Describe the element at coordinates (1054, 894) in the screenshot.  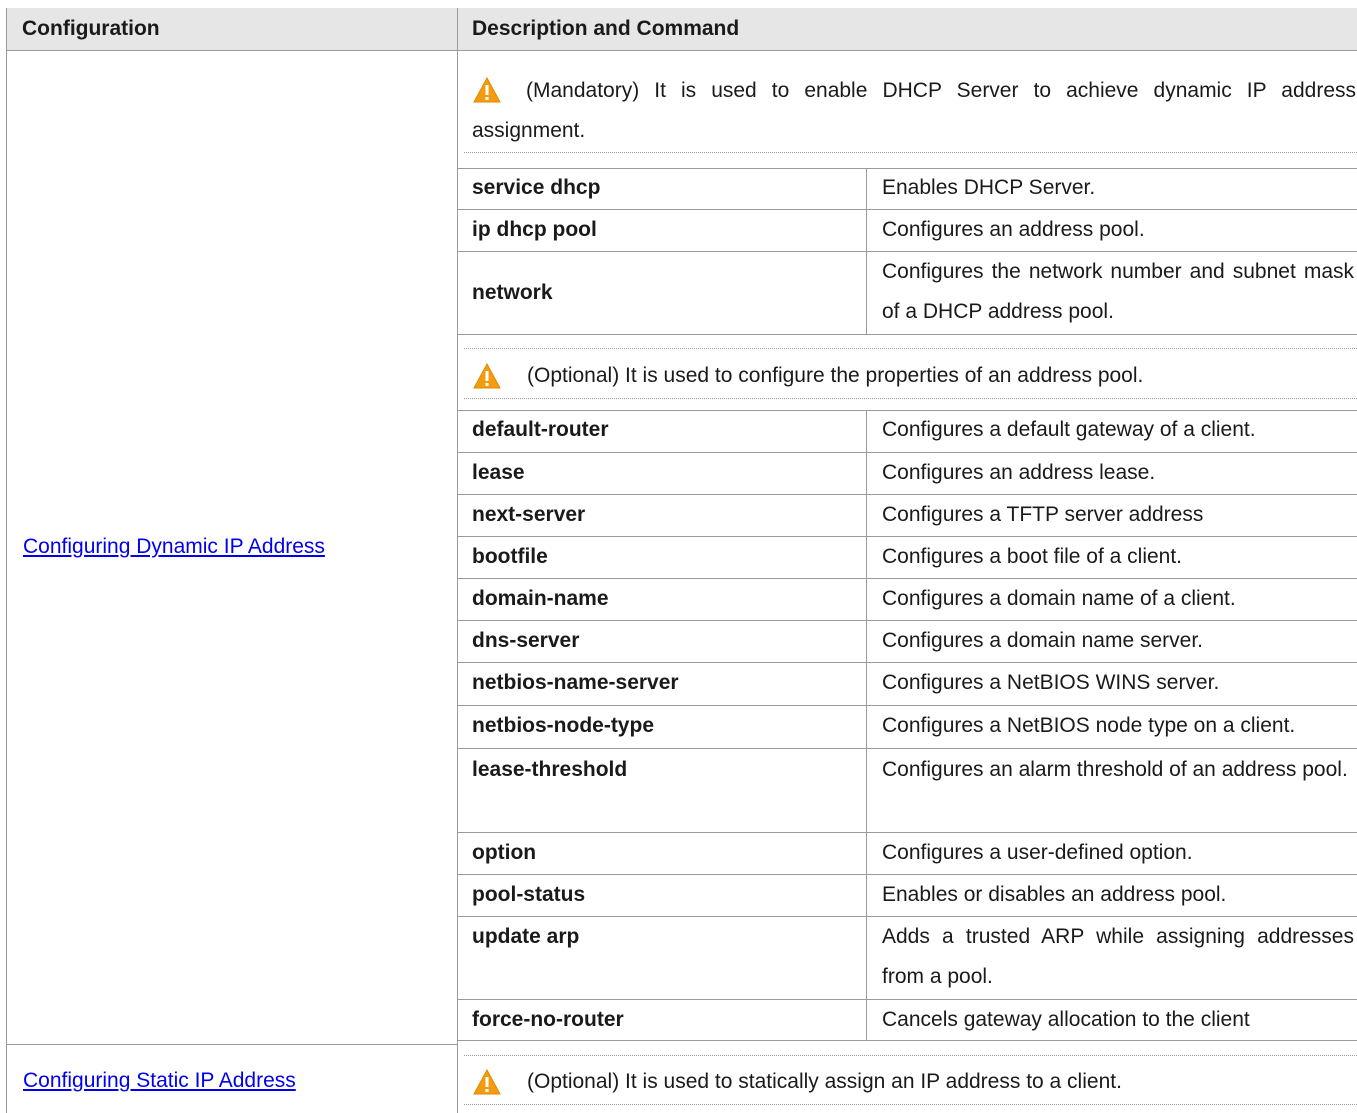
I see `desc-pool-status: Enables or disables an address pool.` at that location.